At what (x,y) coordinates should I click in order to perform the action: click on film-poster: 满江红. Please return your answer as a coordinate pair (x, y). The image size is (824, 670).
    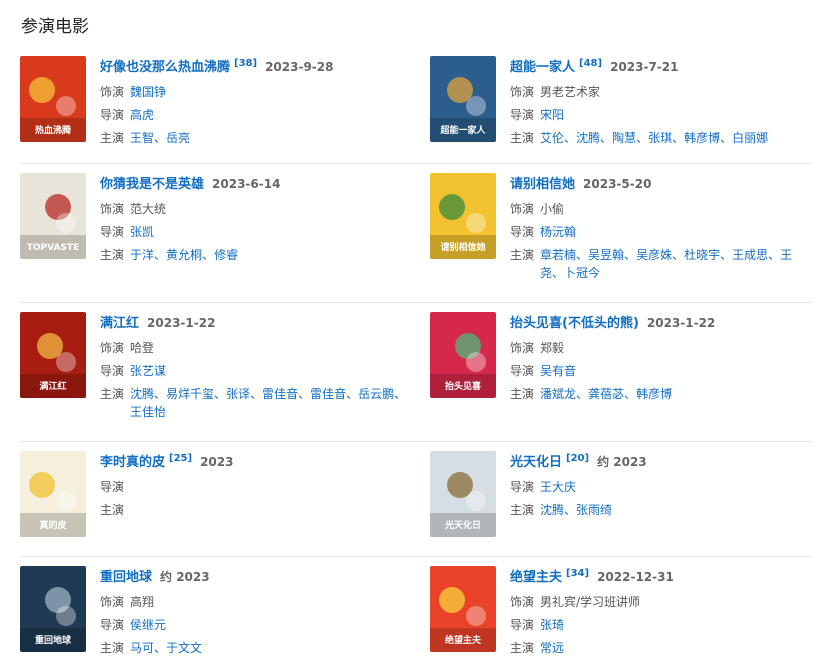
    Looking at the image, I should click on (53, 355).